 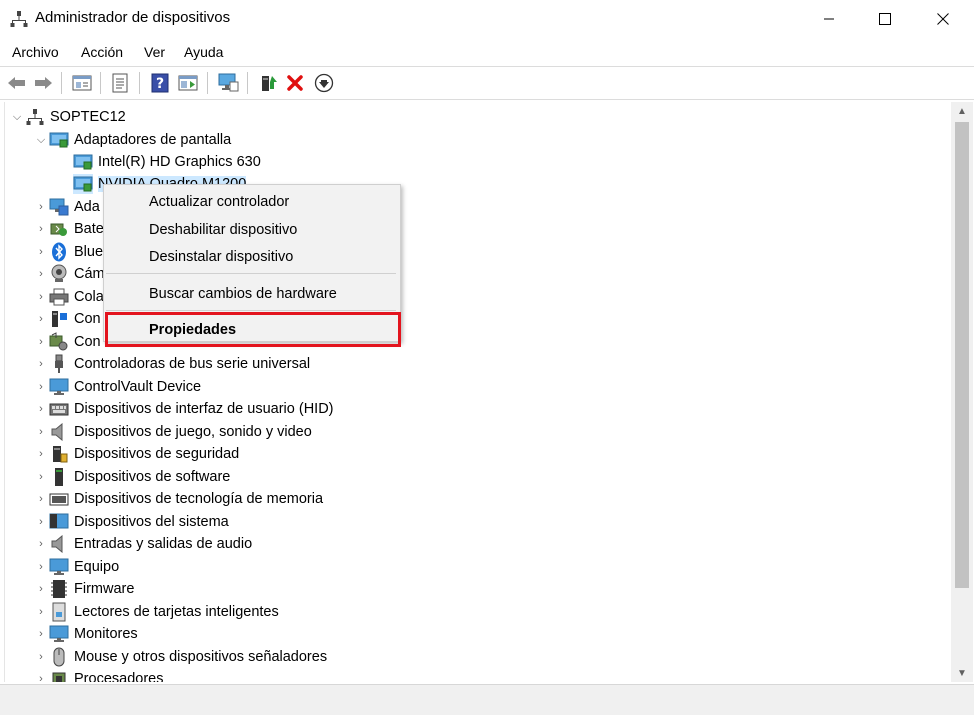 I want to click on tree-item-cameras: › Cám, so click(x=69, y=274).